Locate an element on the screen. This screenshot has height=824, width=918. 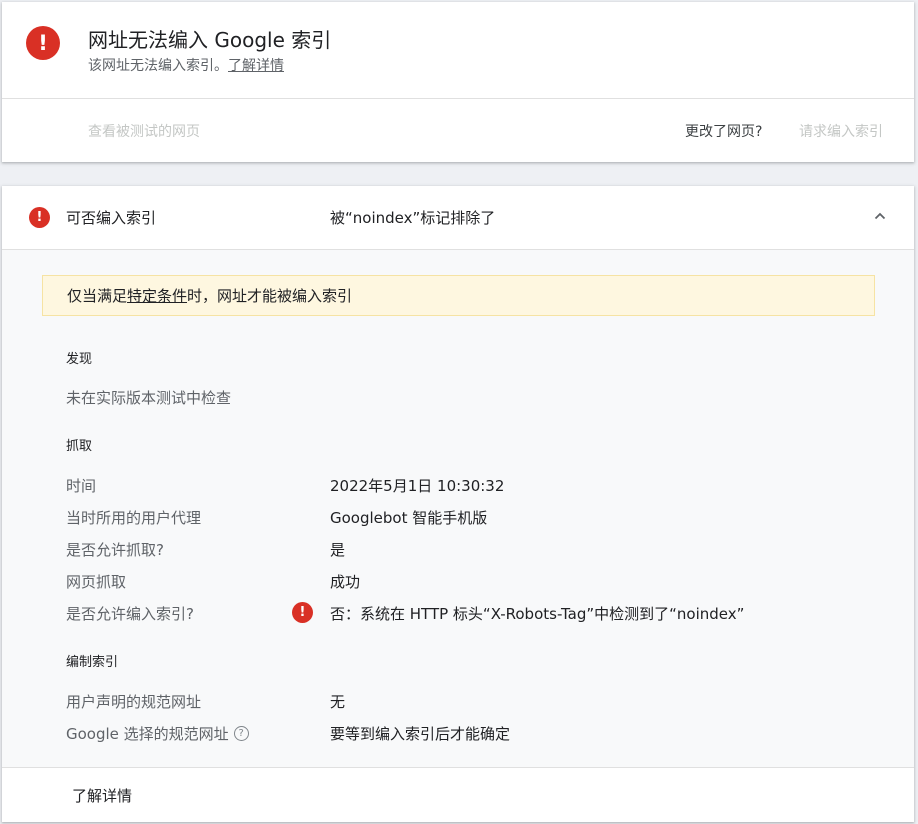
learn-more-link: 了解详情 is located at coordinates (256, 66).